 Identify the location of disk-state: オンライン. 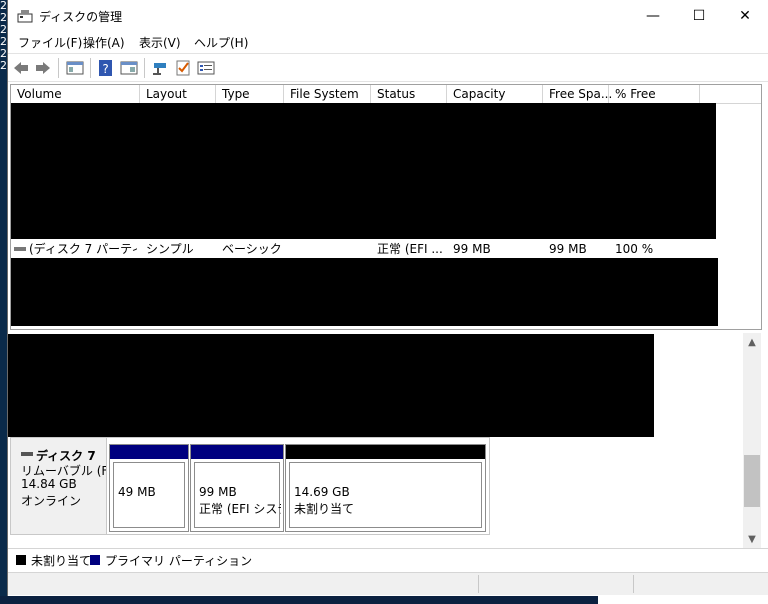
(51, 501).